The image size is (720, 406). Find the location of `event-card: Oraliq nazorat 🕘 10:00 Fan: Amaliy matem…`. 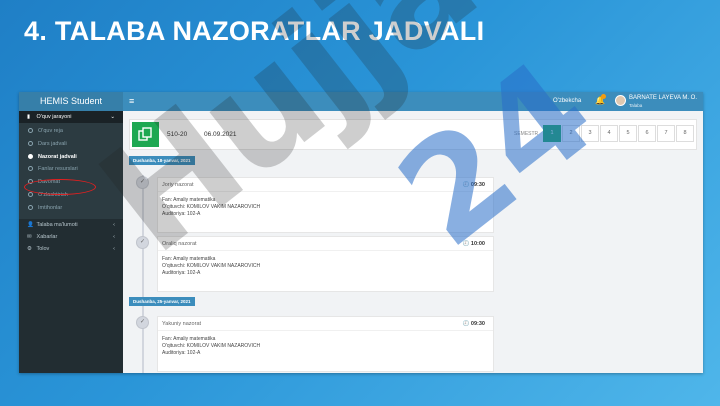

event-card: Oraliq nazorat 🕘 10:00 Fan: Amaliy matem… is located at coordinates (325, 264).